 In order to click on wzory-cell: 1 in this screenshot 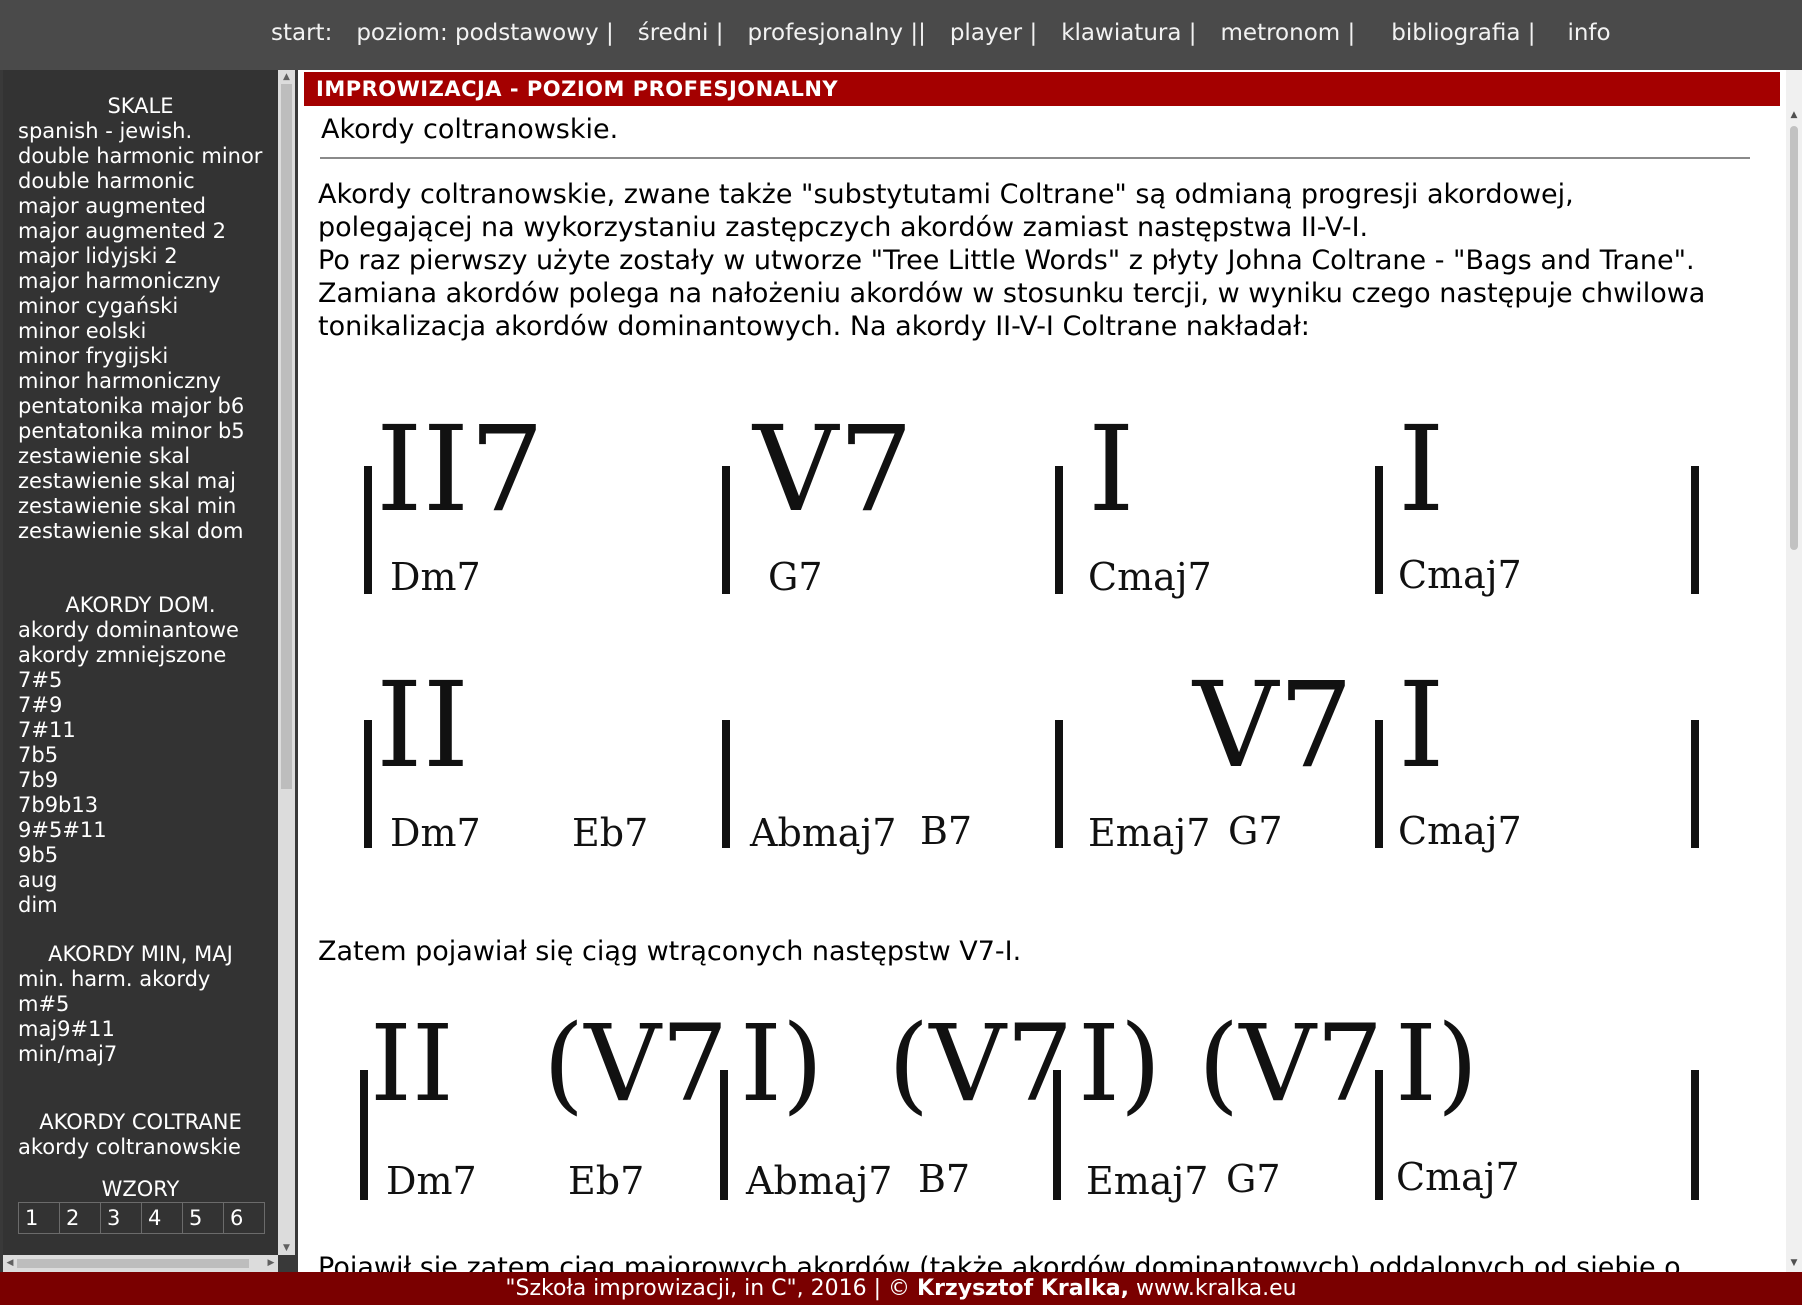, I will do `click(39, 1218)`.